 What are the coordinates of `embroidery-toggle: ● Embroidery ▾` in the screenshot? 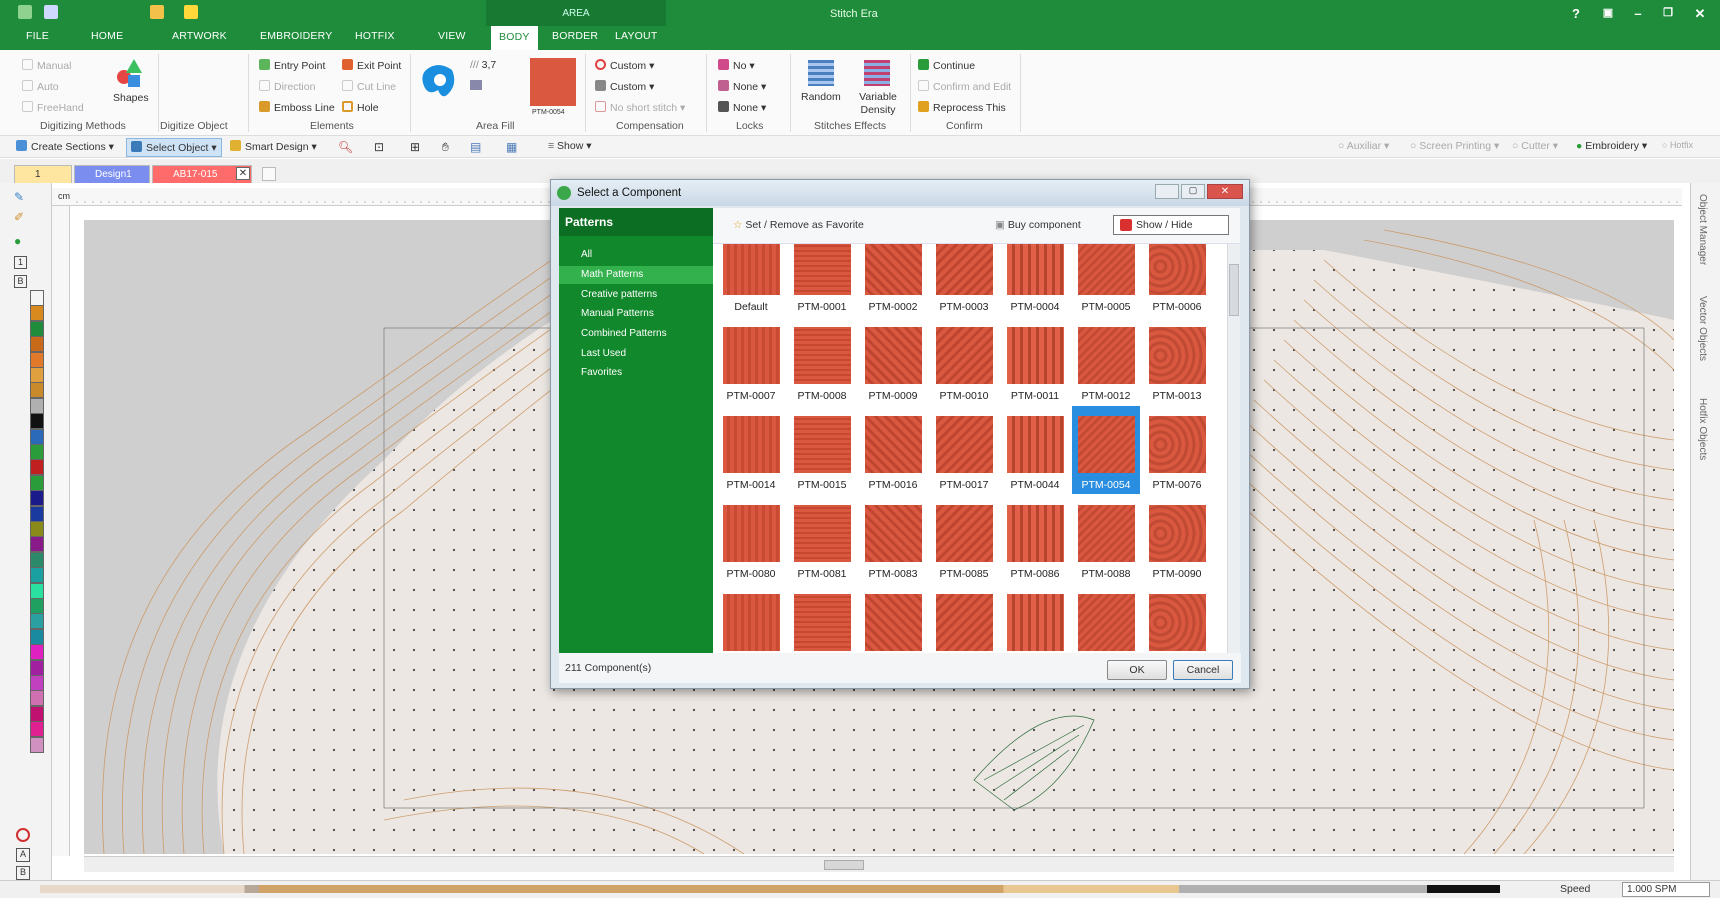 It's located at (1611, 146).